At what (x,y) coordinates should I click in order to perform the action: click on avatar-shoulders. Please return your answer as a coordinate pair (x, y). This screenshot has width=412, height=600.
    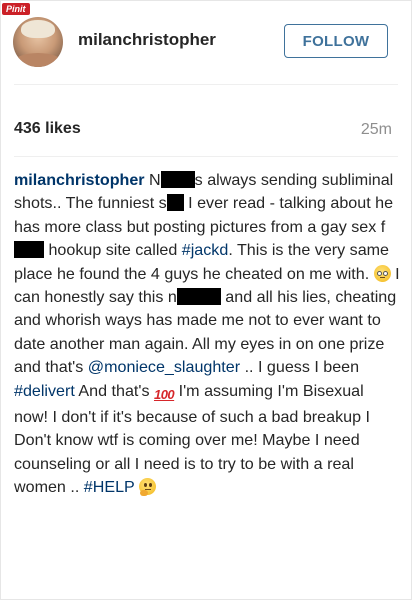
    Looking at the image, I should click on (38, 60).